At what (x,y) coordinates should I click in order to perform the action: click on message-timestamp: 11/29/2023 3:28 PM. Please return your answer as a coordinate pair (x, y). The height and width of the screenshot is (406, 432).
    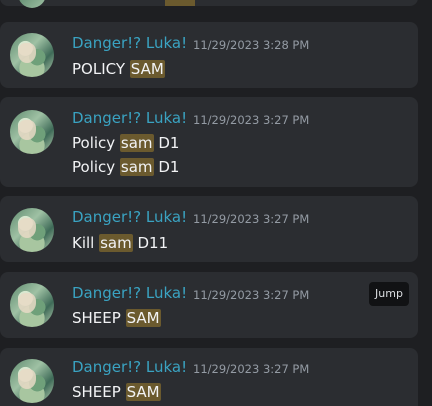
    Looking at the image, I should click on (251, 45).